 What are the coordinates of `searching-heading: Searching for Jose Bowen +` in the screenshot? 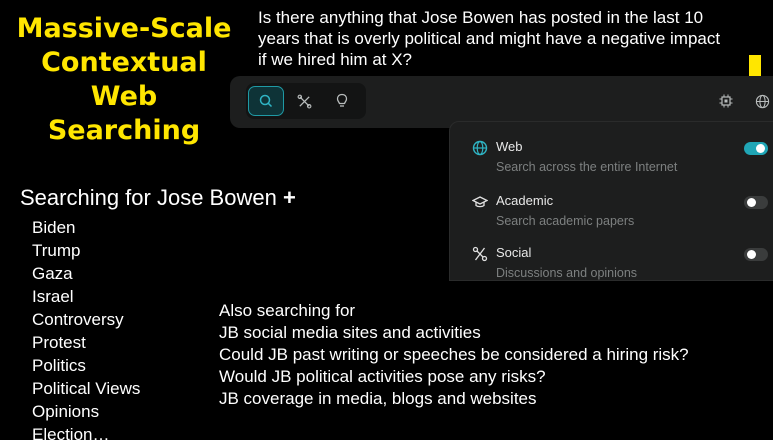 It's located at (158, 198).